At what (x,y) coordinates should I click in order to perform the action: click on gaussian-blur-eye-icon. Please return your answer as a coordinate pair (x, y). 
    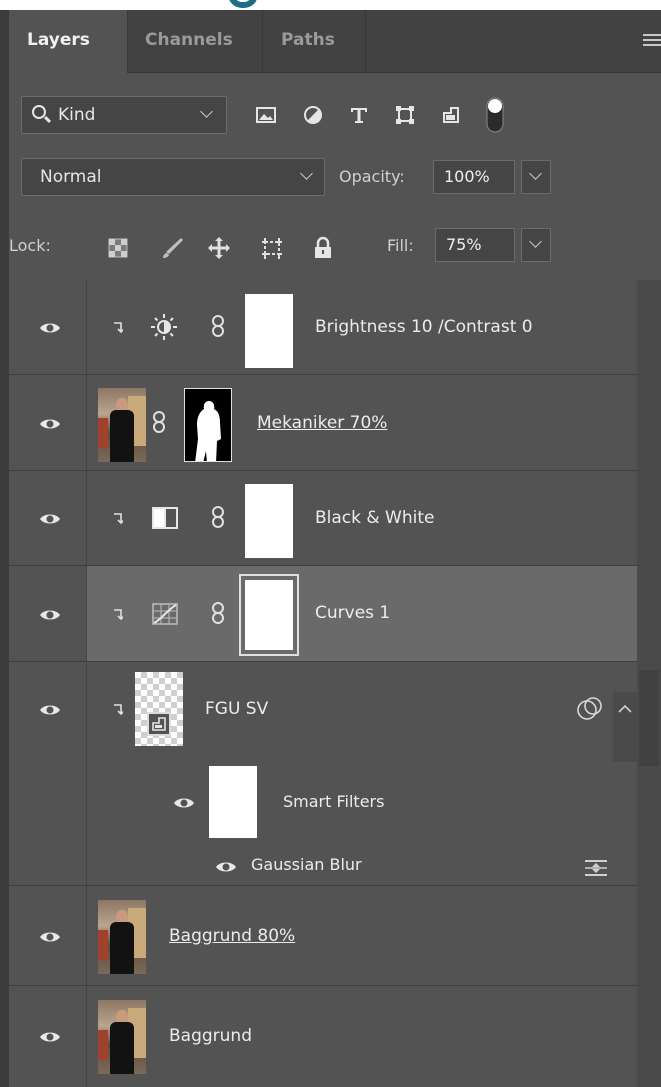
    Looking at the image, I should click on (226, 867).